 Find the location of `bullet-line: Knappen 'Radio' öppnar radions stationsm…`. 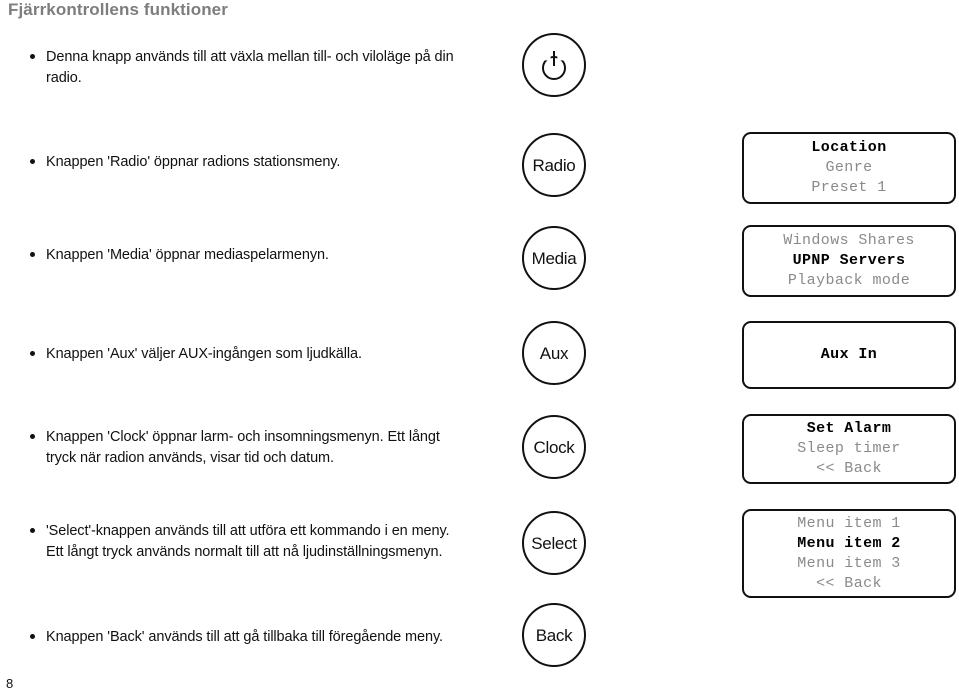

bullet-line: Knappen 'Radio' öppnar radions stationsm… is located at coordinates (193, 162).